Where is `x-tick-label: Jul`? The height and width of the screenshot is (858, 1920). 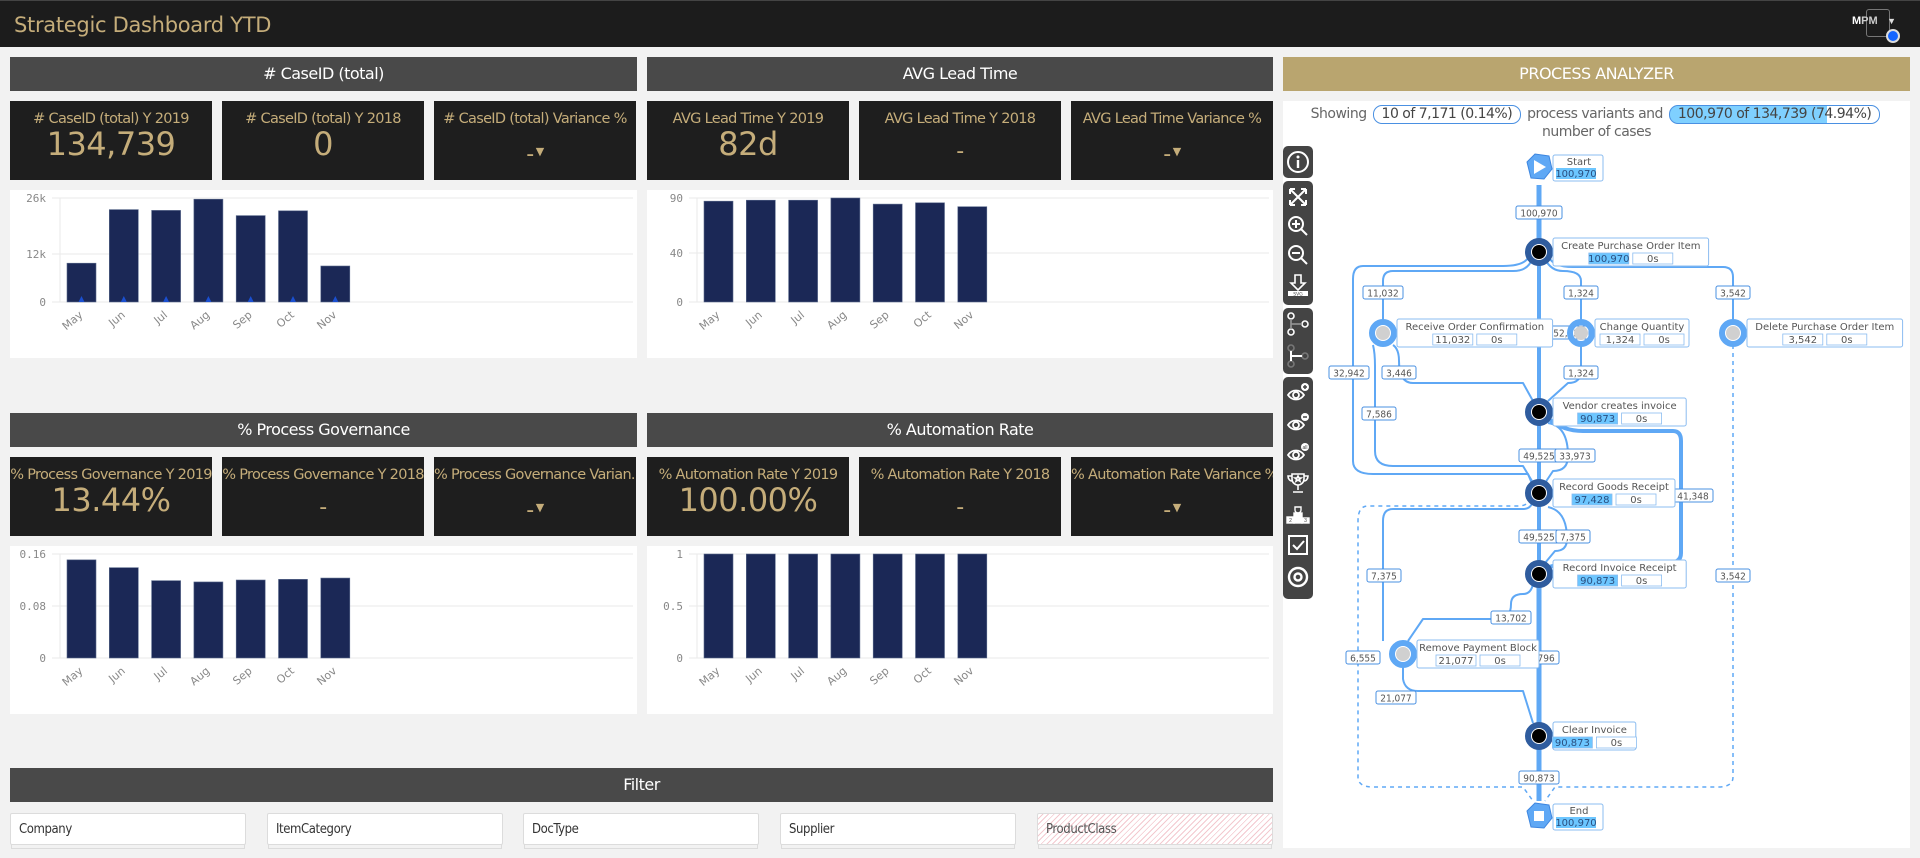 x-tick-label: Jul is located at coordinates (160, 317).